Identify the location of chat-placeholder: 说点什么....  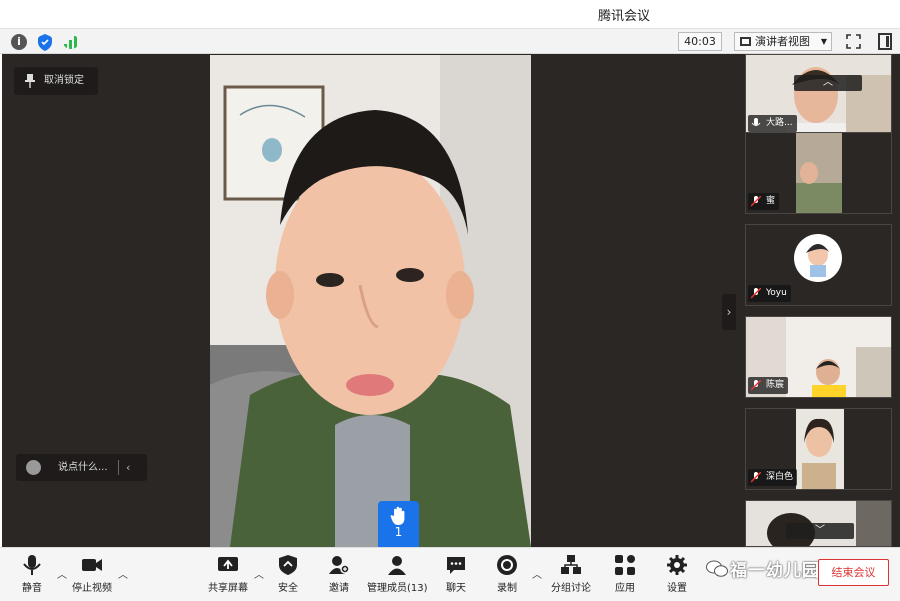
(83, 467).